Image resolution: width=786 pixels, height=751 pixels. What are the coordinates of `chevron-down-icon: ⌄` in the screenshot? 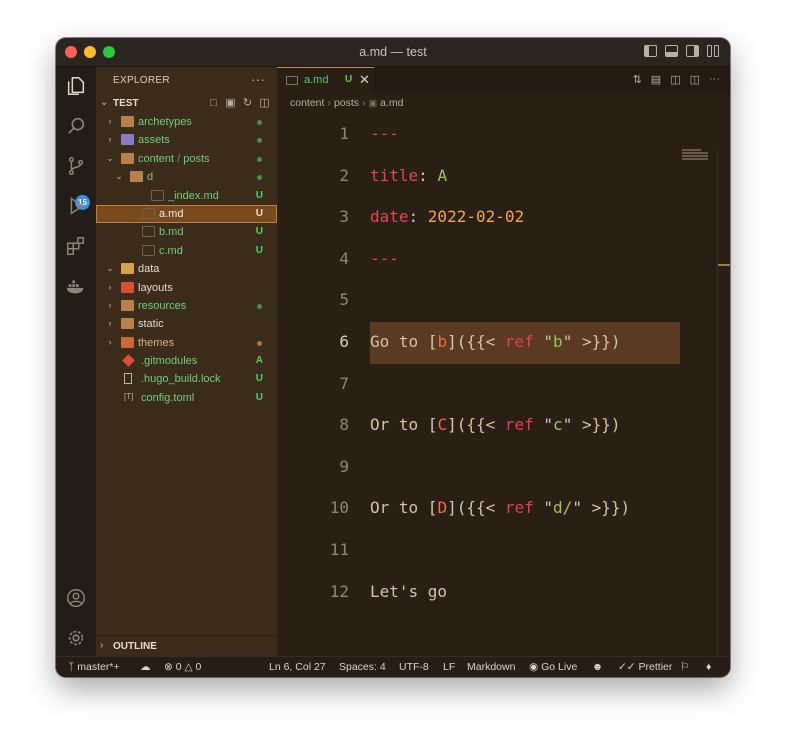 It's located at (110, 157).